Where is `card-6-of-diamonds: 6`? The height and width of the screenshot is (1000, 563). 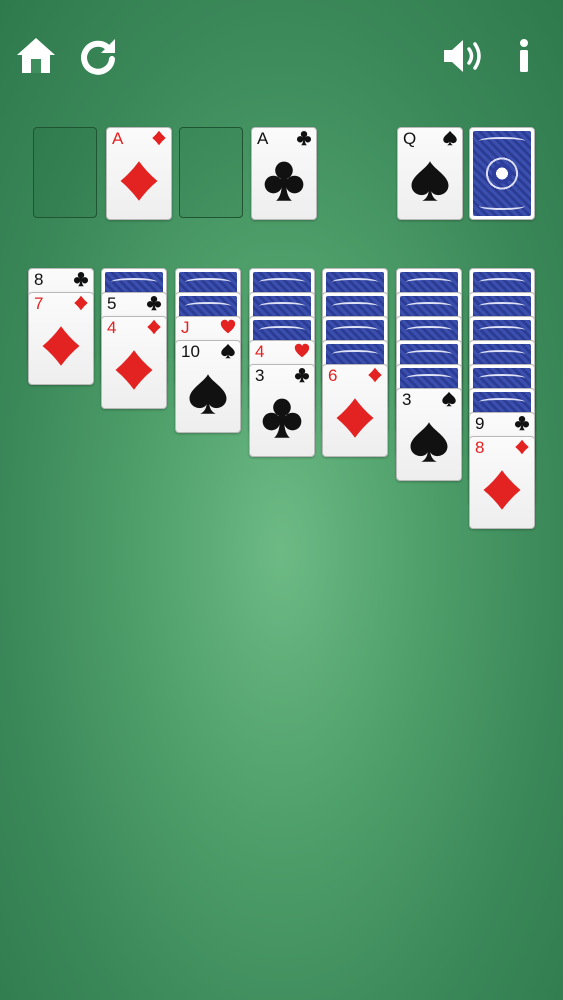
card-6-of-diamonds: 6 is located at coordinates (355, 410).